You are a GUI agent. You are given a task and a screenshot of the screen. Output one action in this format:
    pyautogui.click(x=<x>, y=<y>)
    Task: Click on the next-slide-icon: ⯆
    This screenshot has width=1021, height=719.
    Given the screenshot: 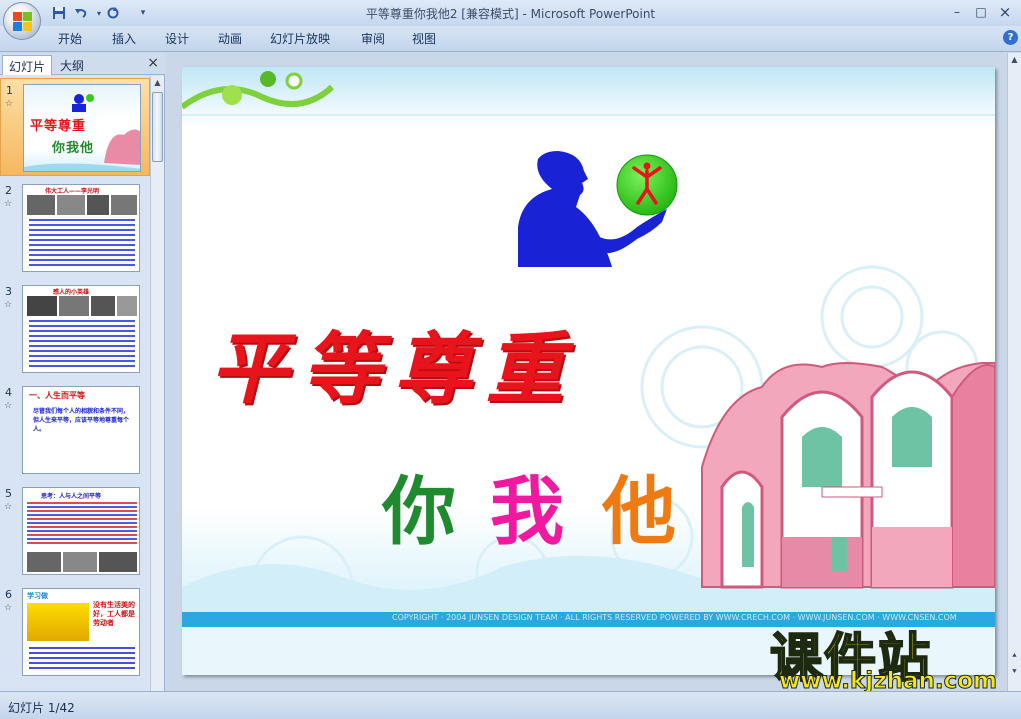 What is the action you would take?
    pyautogui.click(x=1014, y=672)
    